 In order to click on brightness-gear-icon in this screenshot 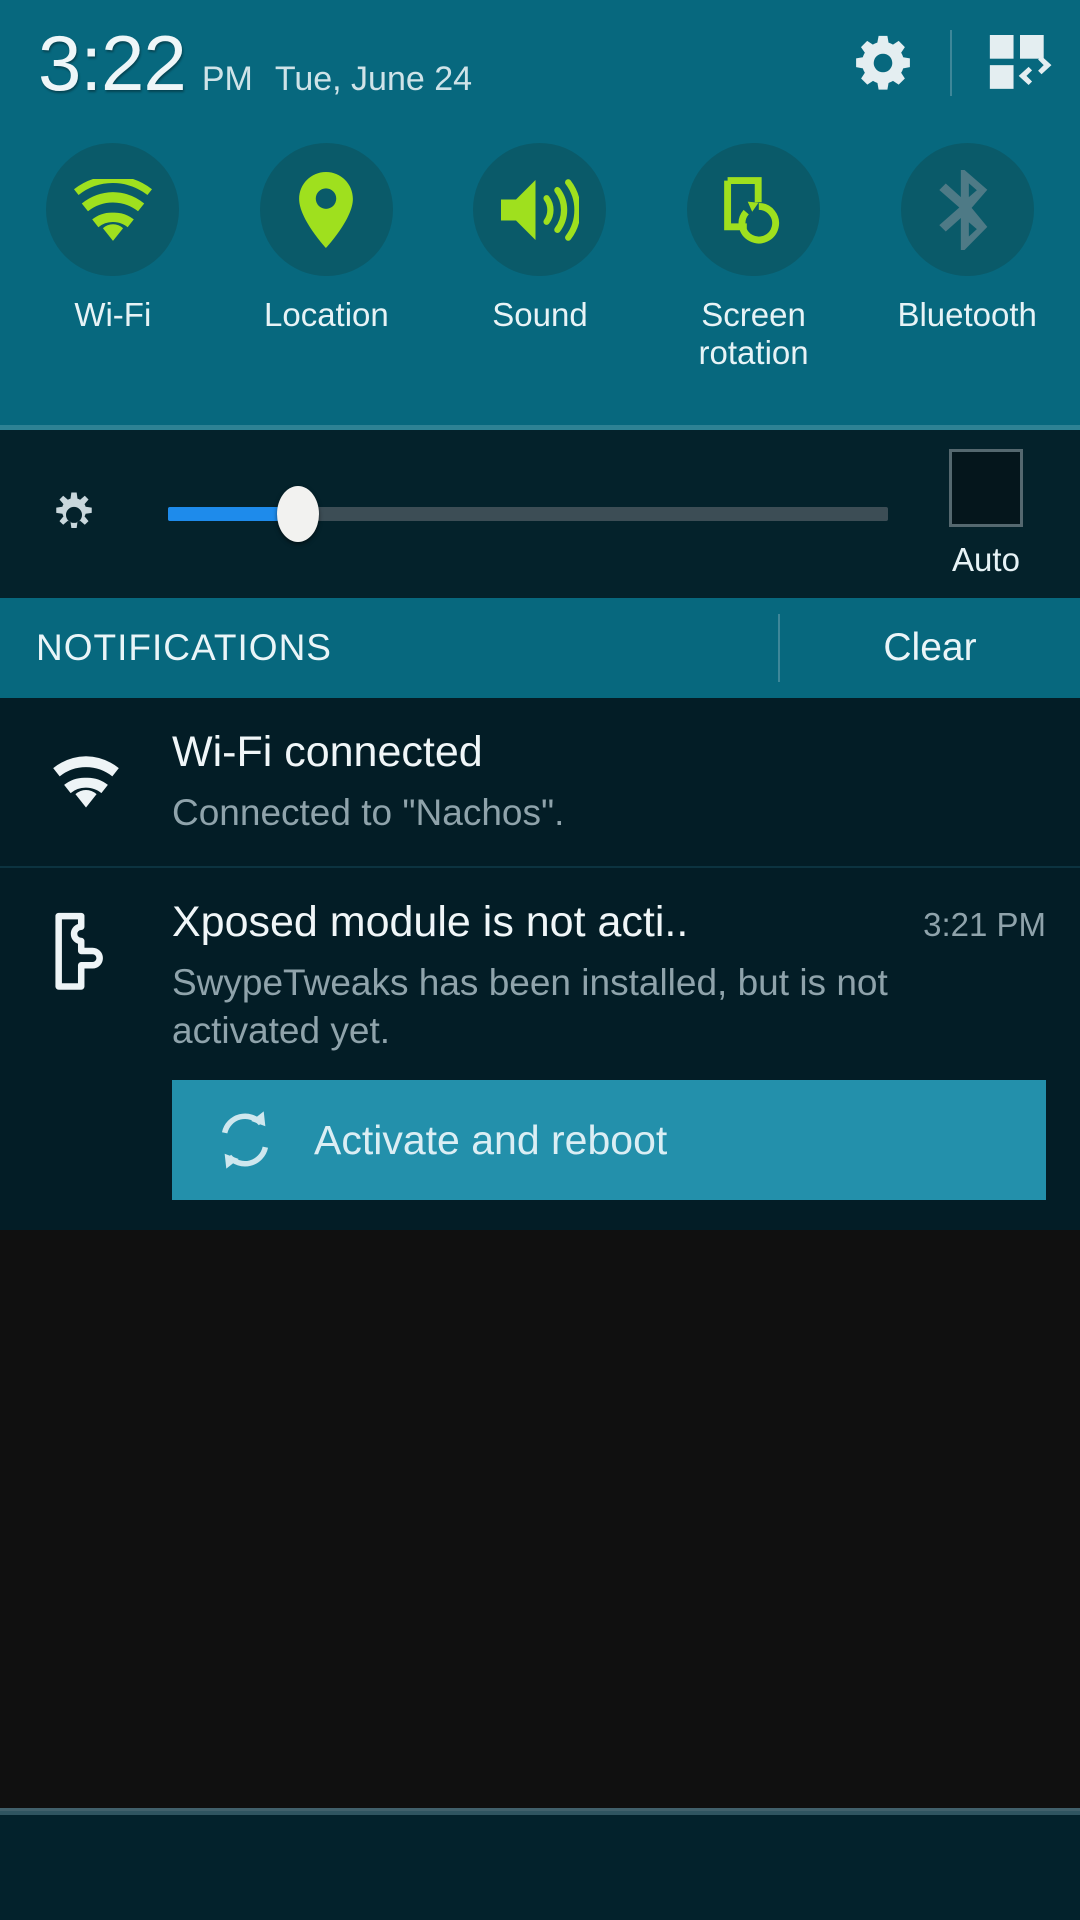, I will do `click(74, 514)`.